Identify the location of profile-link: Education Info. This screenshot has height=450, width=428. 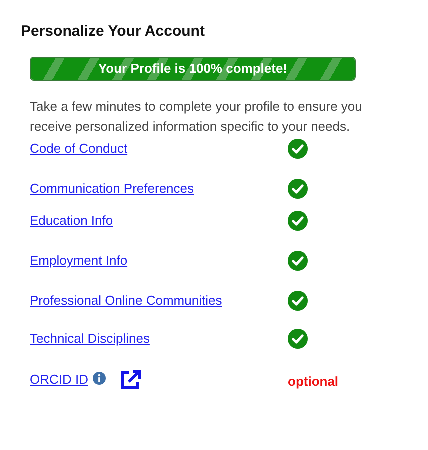
(72, 221).